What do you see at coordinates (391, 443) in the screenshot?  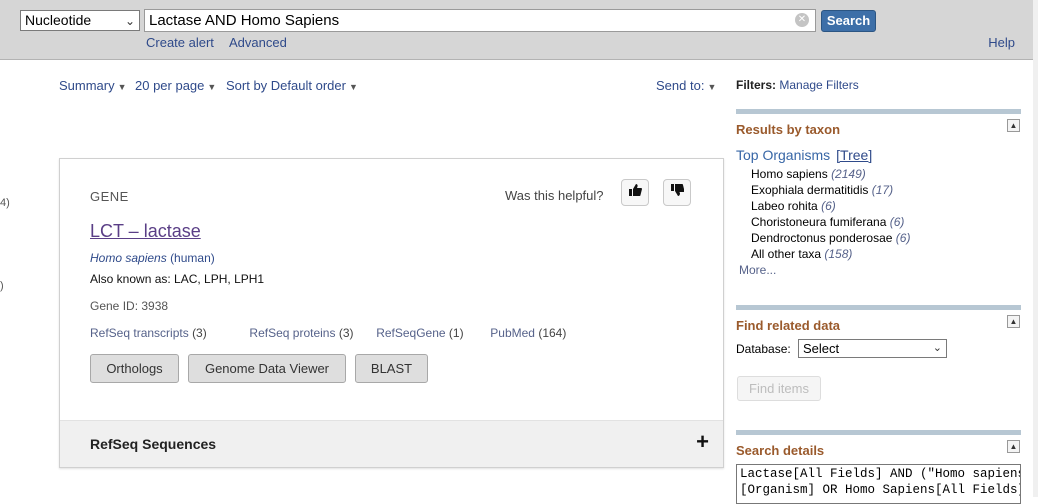 I see `refseq-section-toggle: RefSeq Sequences +` at bounding box center [391, 443].